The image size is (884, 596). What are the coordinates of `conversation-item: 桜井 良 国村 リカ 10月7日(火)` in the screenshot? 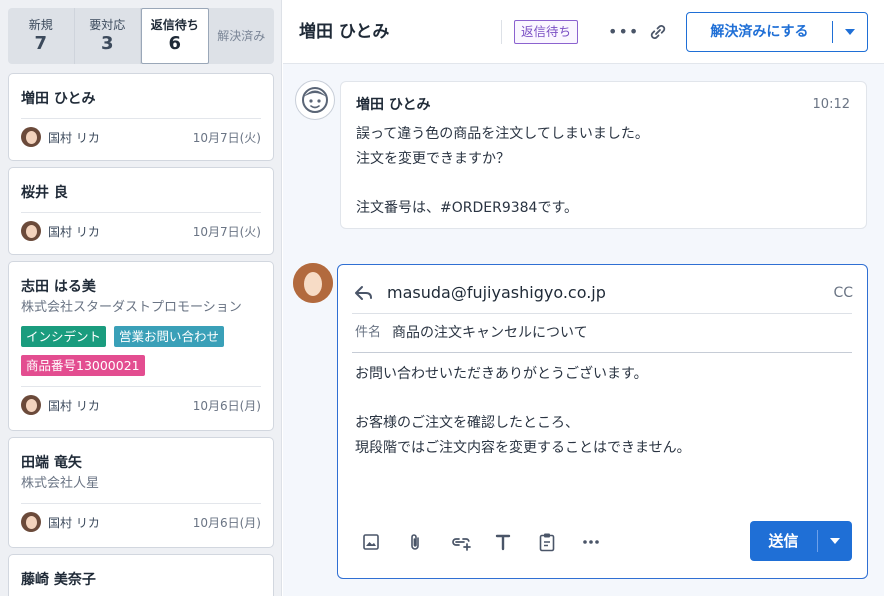 It's located at (141, 211).